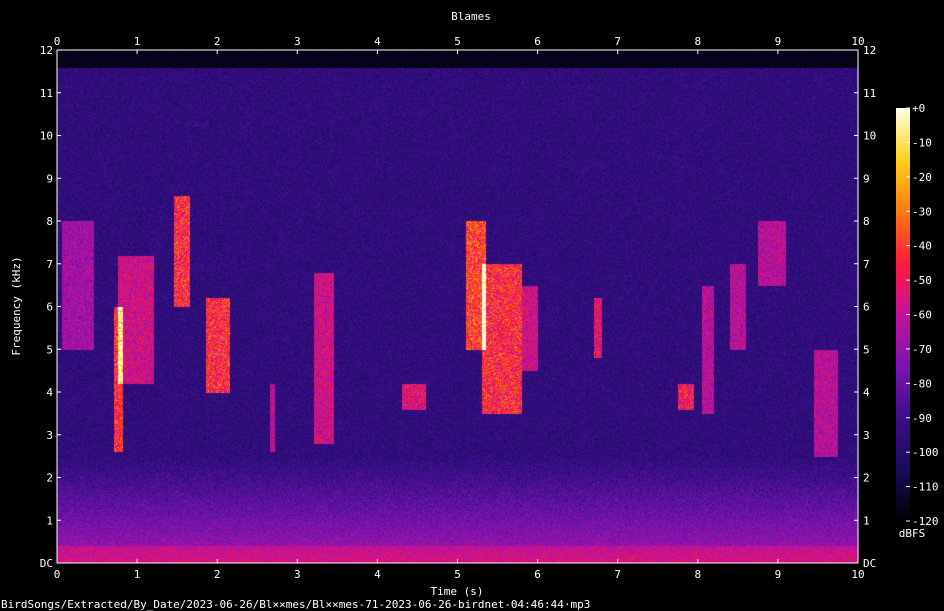 Image resolution: width=944 pixels, height=611 pixels. I want to click on chart-title: Blames, so click(471, 16).